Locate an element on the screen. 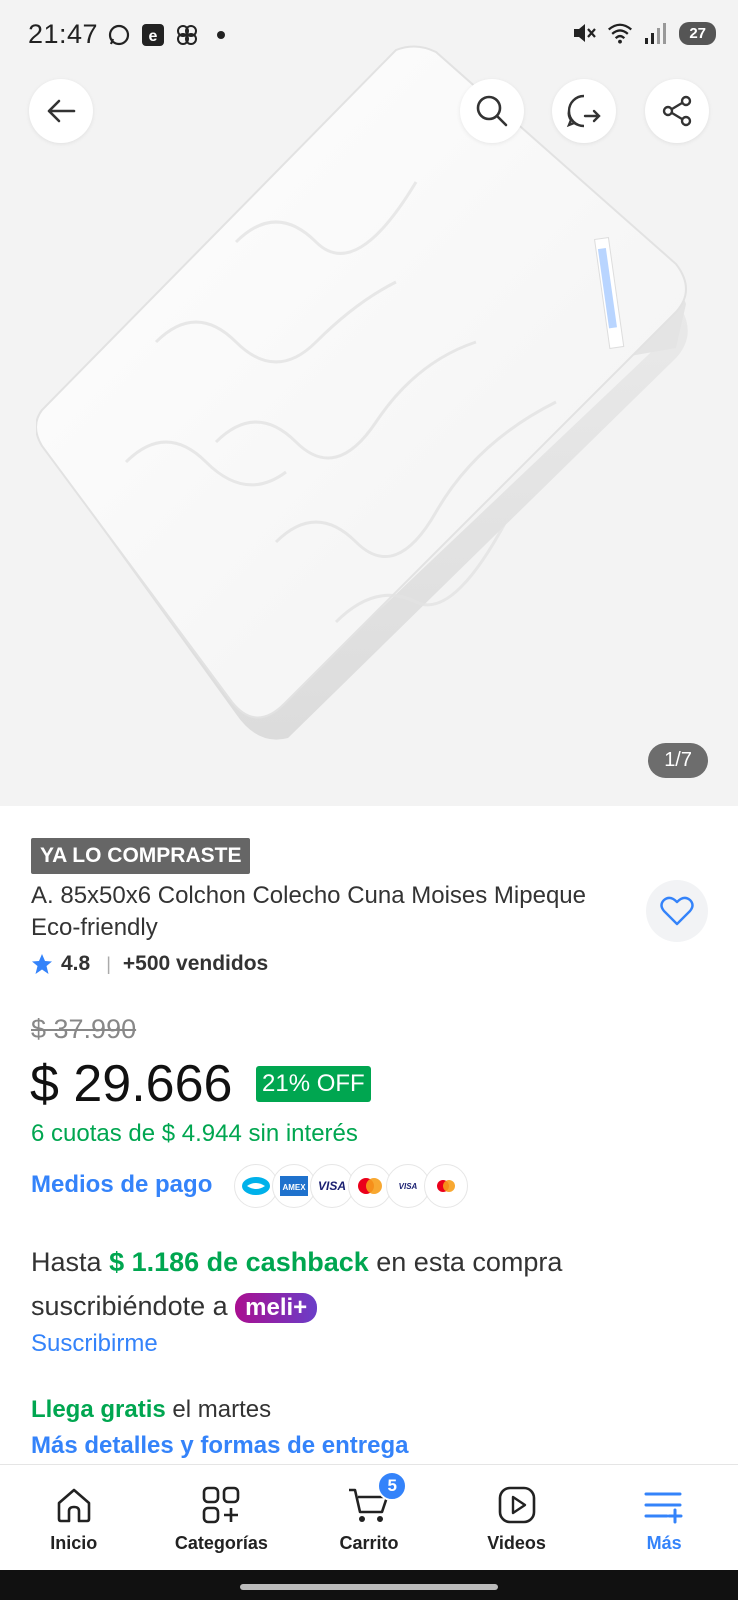 This screenshot has height=1600, width=738. home-icon is located at coordinates (74, 1505).